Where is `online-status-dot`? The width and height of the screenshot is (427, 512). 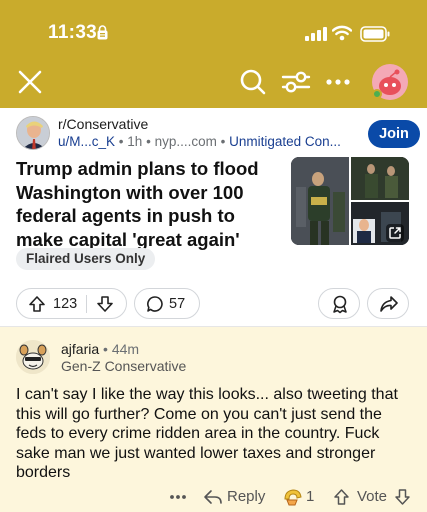
online-status-dot is located at coordinates (377, 94).